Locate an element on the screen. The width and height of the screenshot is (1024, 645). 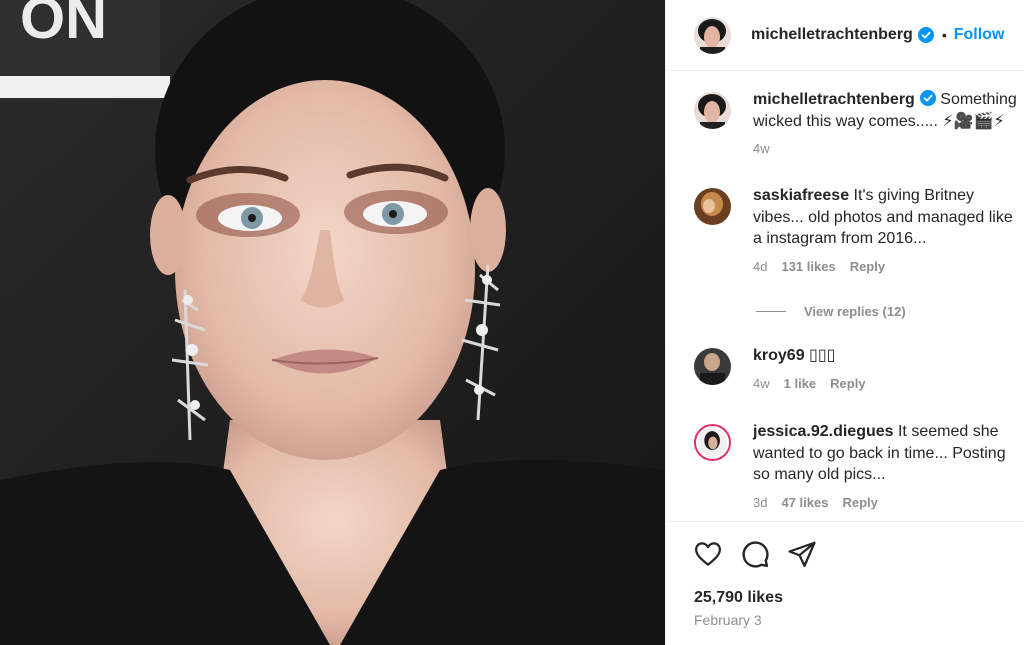
post-header: michelletrachtenberg • Follow is located at coordinates (845, 35).